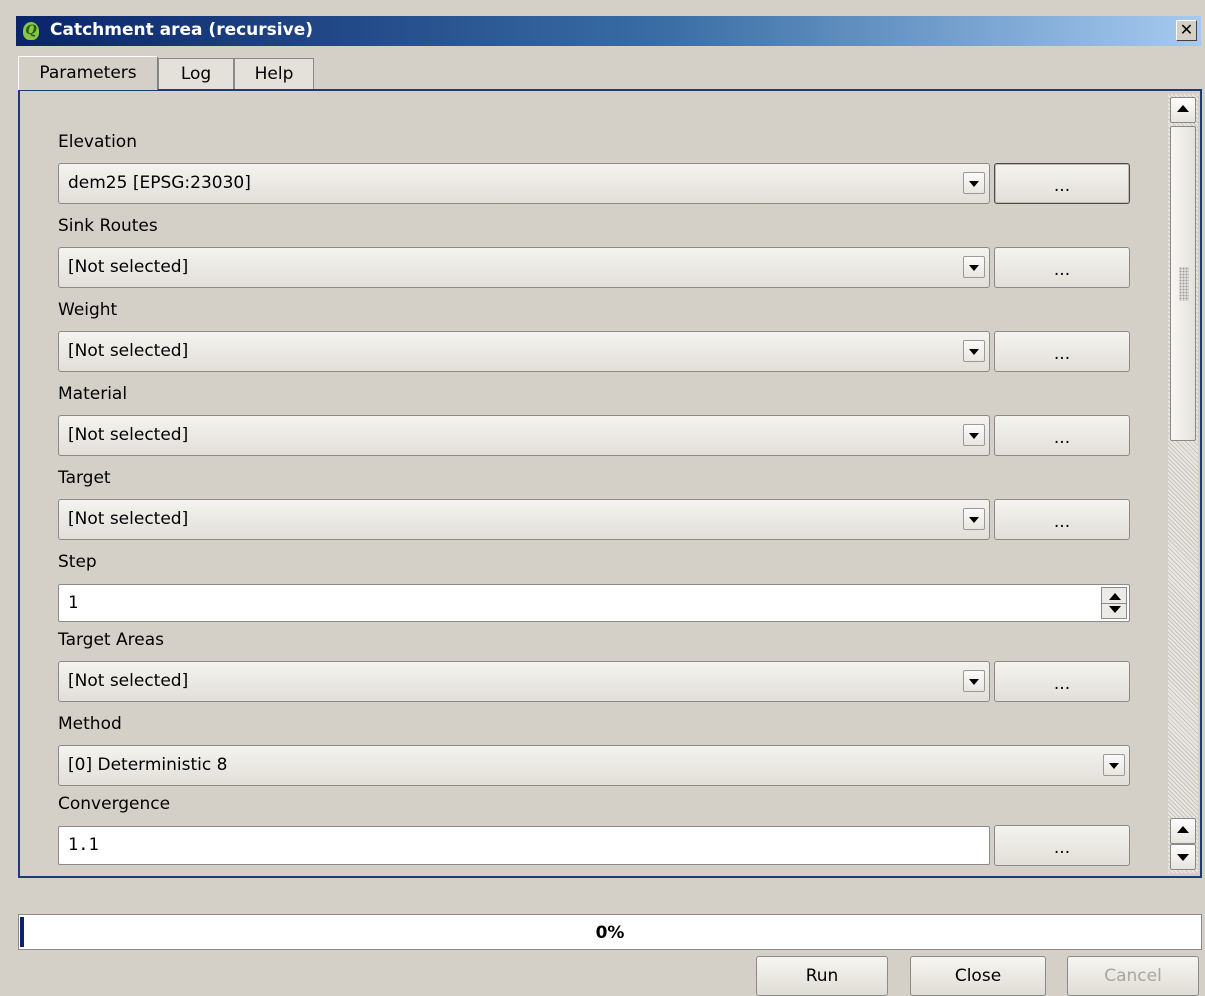  What do you see at coordinates (1186, 30) in the screenshot?
I see `window-close-button: ✕` at bounding box center [1186, 30].